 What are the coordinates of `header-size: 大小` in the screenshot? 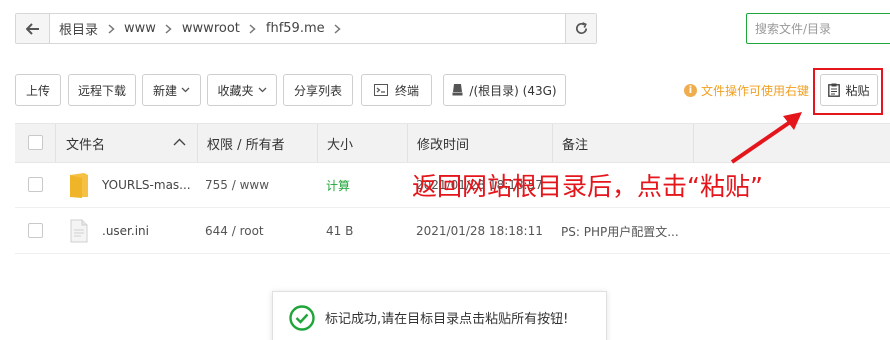 It's located at (340, 143).